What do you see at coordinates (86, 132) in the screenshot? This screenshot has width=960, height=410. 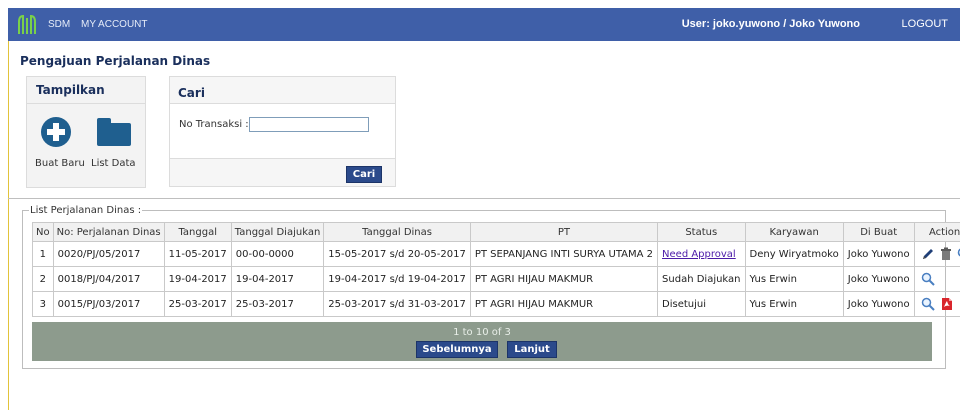 I see `tampilkan-panel: Tampilkan Buat Baru List Data` at bounding box center [86, 132].